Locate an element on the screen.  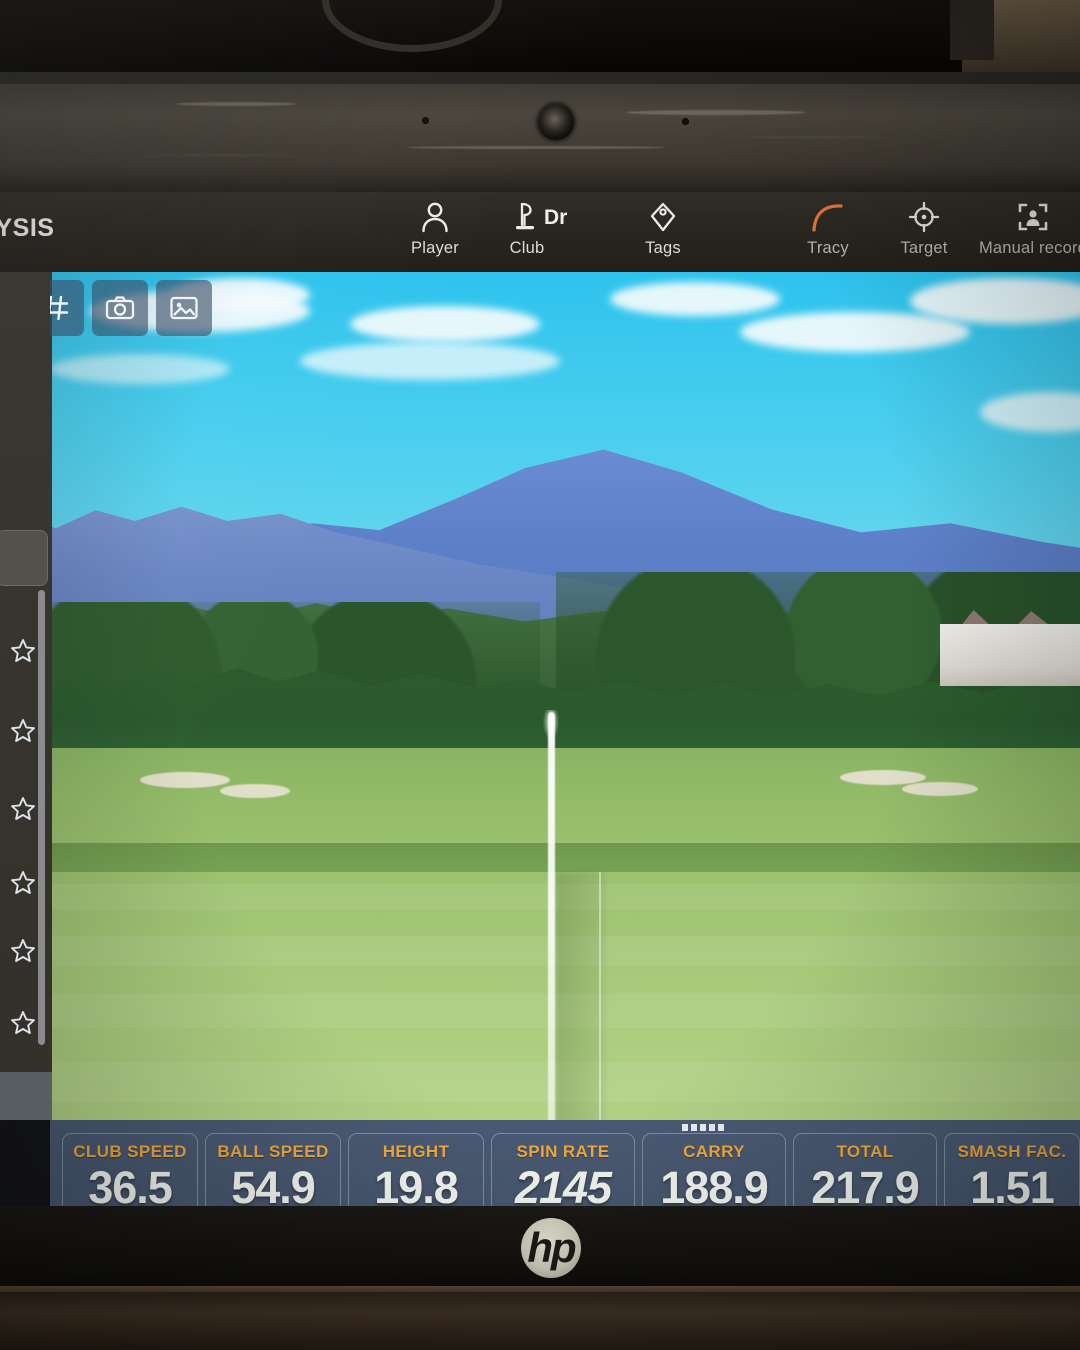
list-separator is located at coordinates (26, 1096).